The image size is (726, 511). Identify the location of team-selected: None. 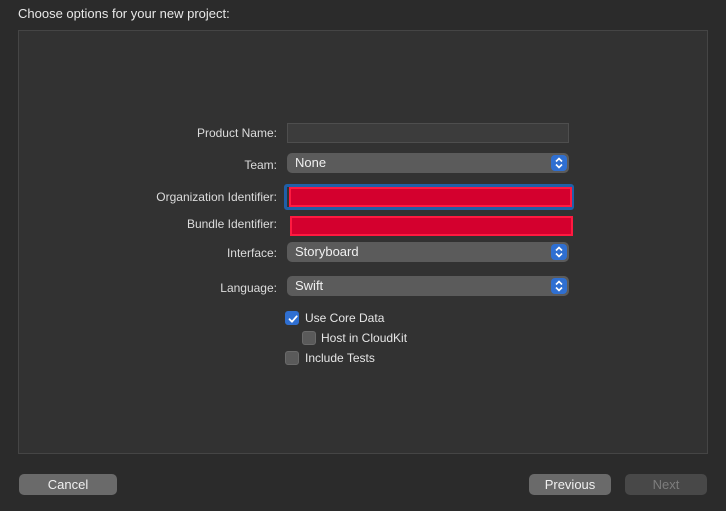
(311, 162).